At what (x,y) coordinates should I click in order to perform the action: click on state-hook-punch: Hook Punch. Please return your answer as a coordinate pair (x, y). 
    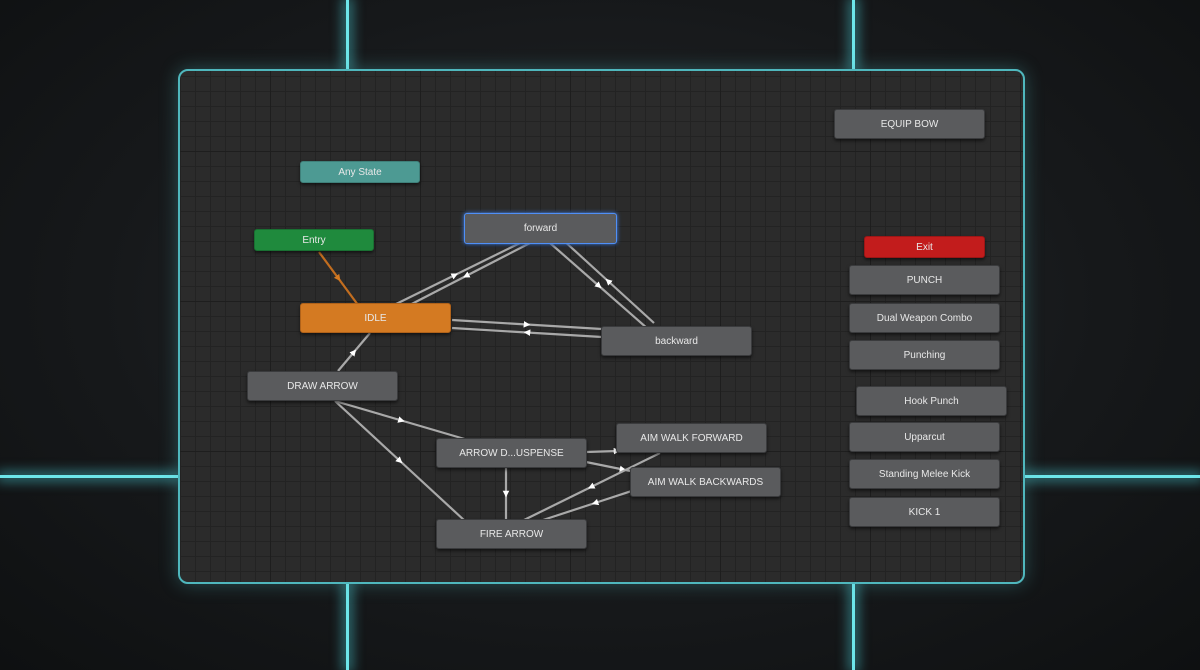
    Looking at the image, I should click on (931, 401).